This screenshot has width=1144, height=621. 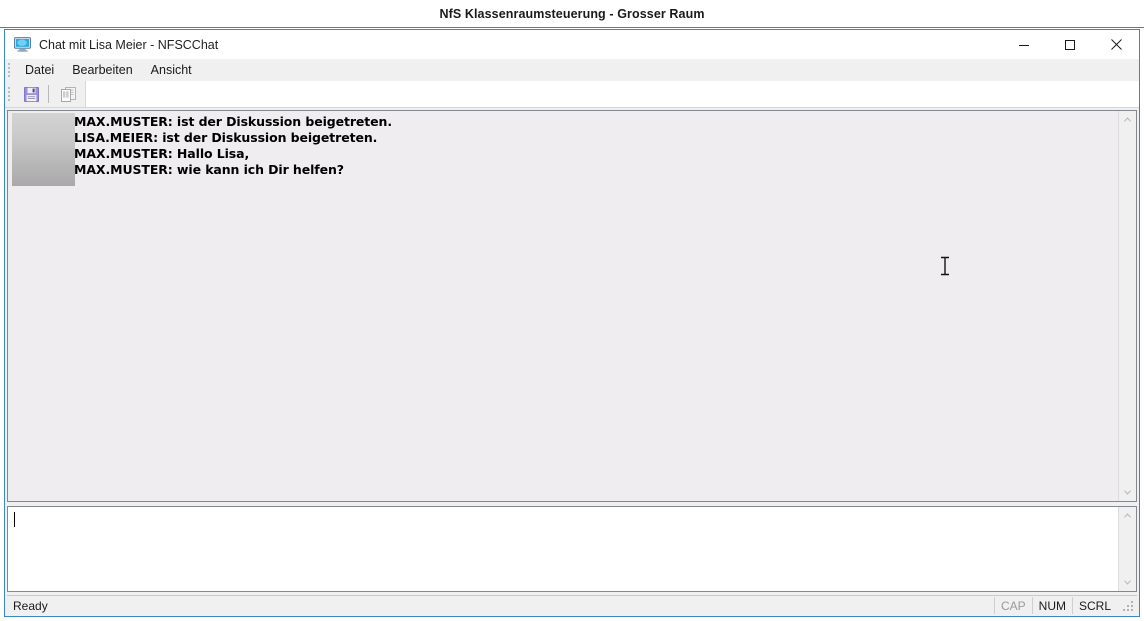 I want to click on maximize-button, so click(x=1070, y=44).